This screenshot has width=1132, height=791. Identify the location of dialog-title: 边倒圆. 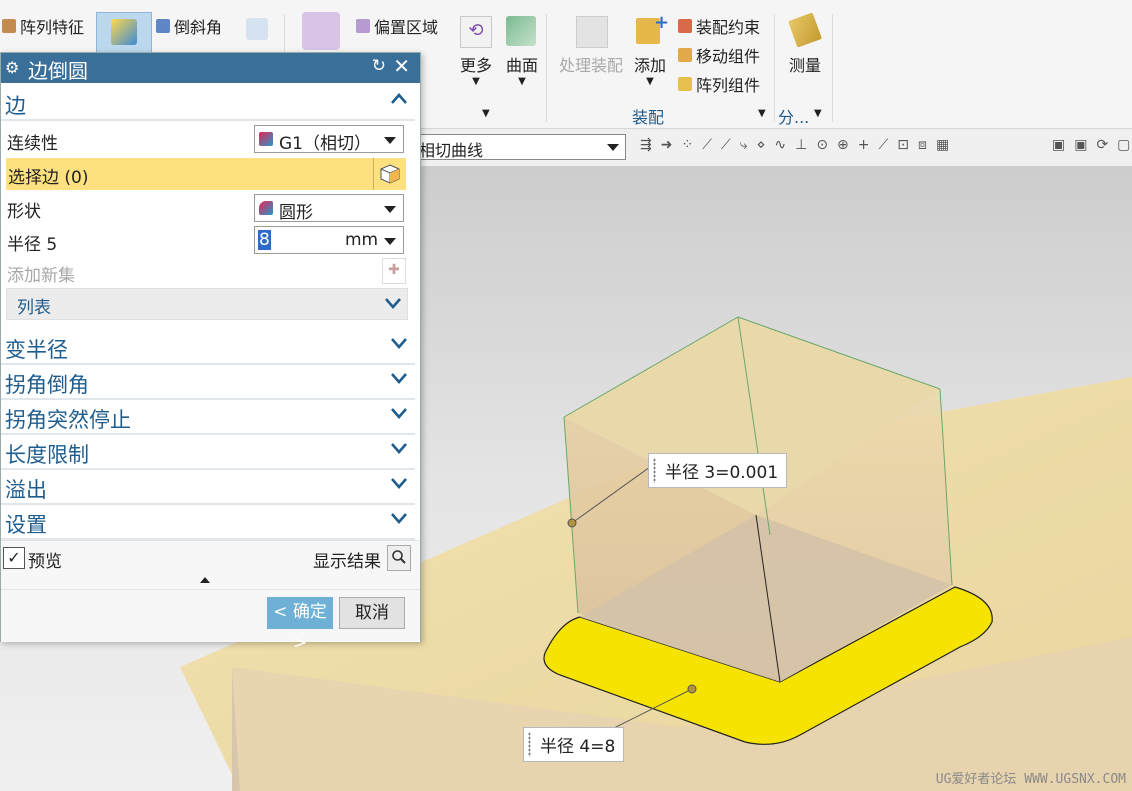
(58, 71).